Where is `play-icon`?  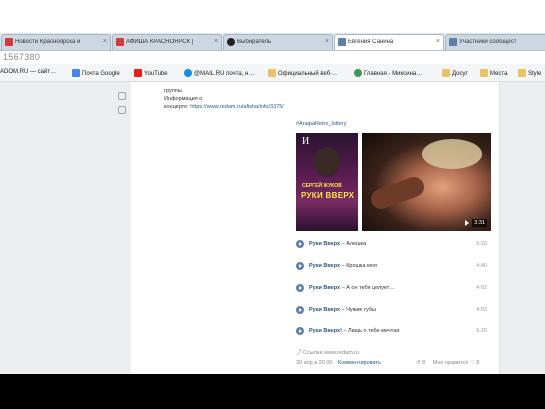
play-icon is located at coordinates (467, 223).